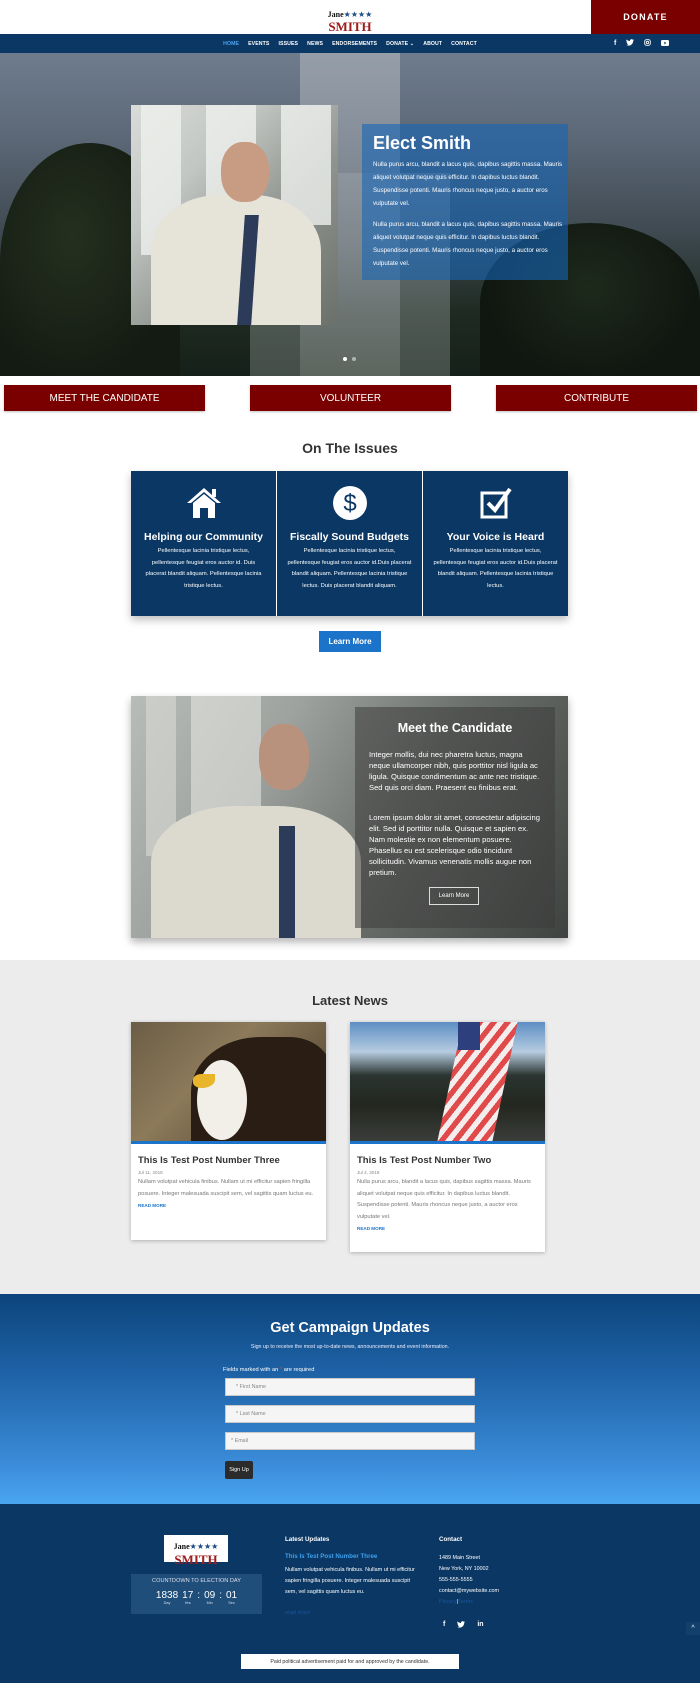 The width and height of the screenshot is (700, 1683). What do you see at coordinates (307, 1539) in the screenshot?
I see `footer-latest-heading: Latest Updates` at bounding box center [307, 1539].